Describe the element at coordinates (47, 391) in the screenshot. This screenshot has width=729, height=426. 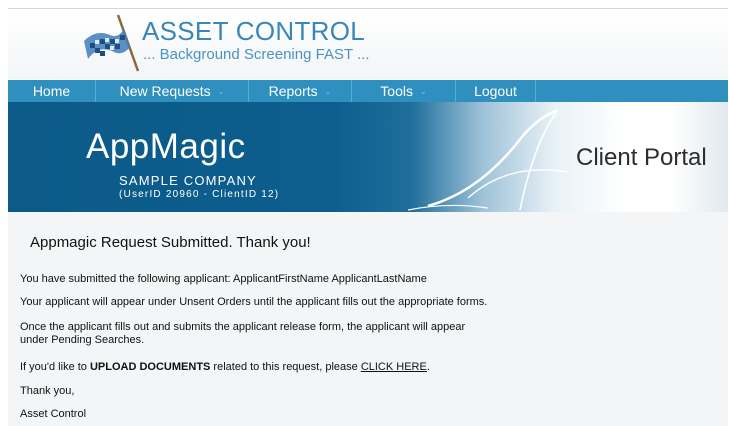
I see `thank-you-line: Thank you,` at that location.